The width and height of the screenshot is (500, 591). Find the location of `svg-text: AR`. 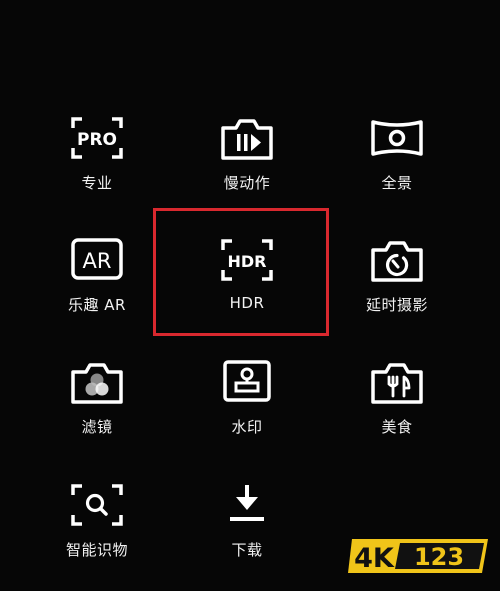

svg-text: AR is located at coordinates (97, 261).